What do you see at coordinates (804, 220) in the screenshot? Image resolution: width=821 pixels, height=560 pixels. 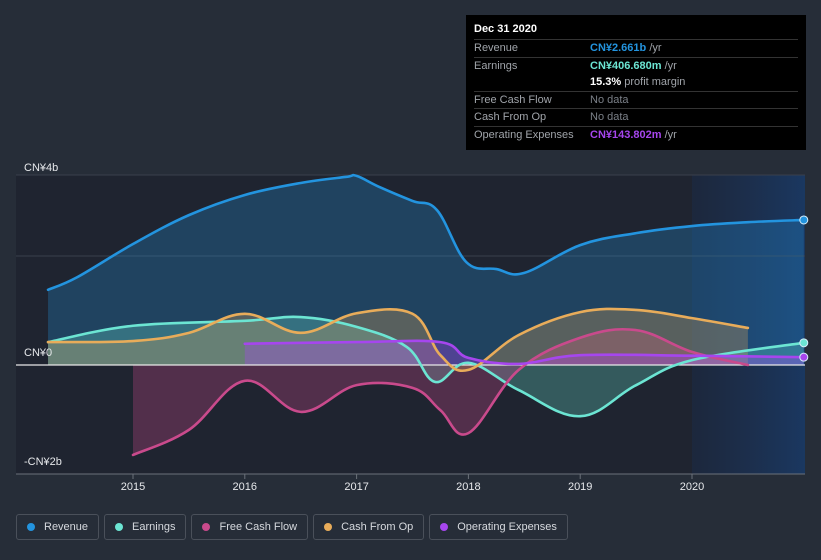 I see `revenue-end-marker` at bounding box center [804, 220].